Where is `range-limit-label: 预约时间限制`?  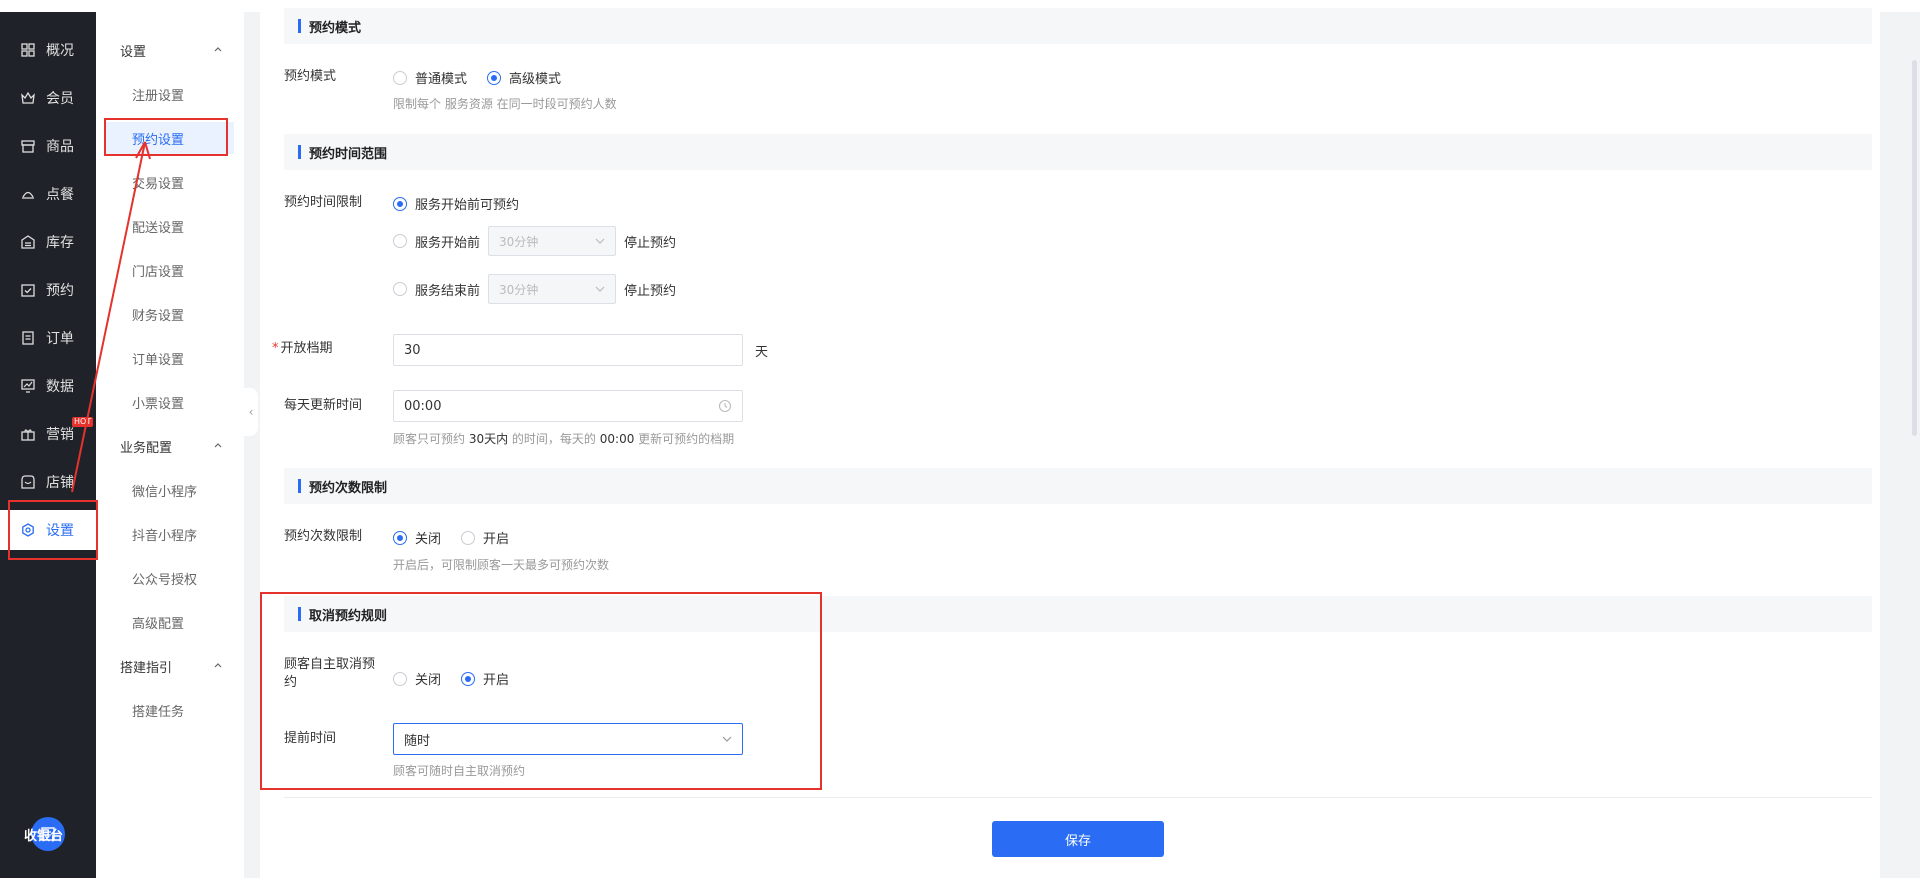
range-limit-label: 预约时间限制 is located at coordinates (323, 202).